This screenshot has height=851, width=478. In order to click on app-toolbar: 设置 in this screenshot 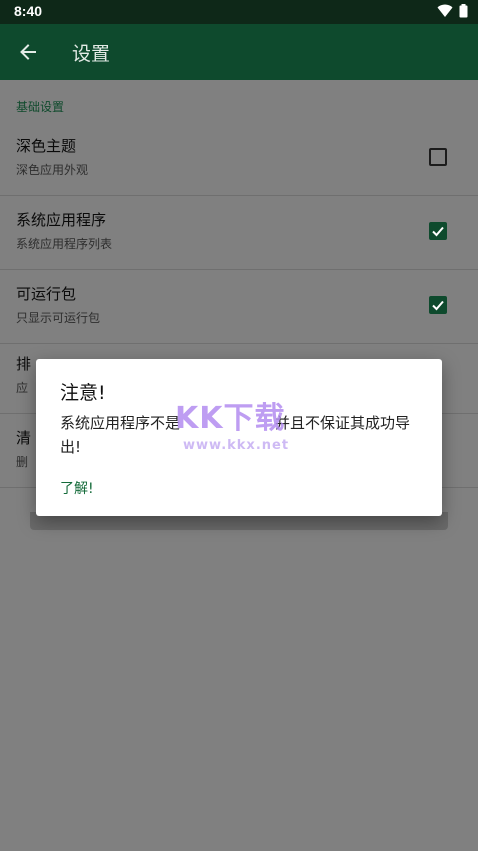, I will do `click(239, 52)`.